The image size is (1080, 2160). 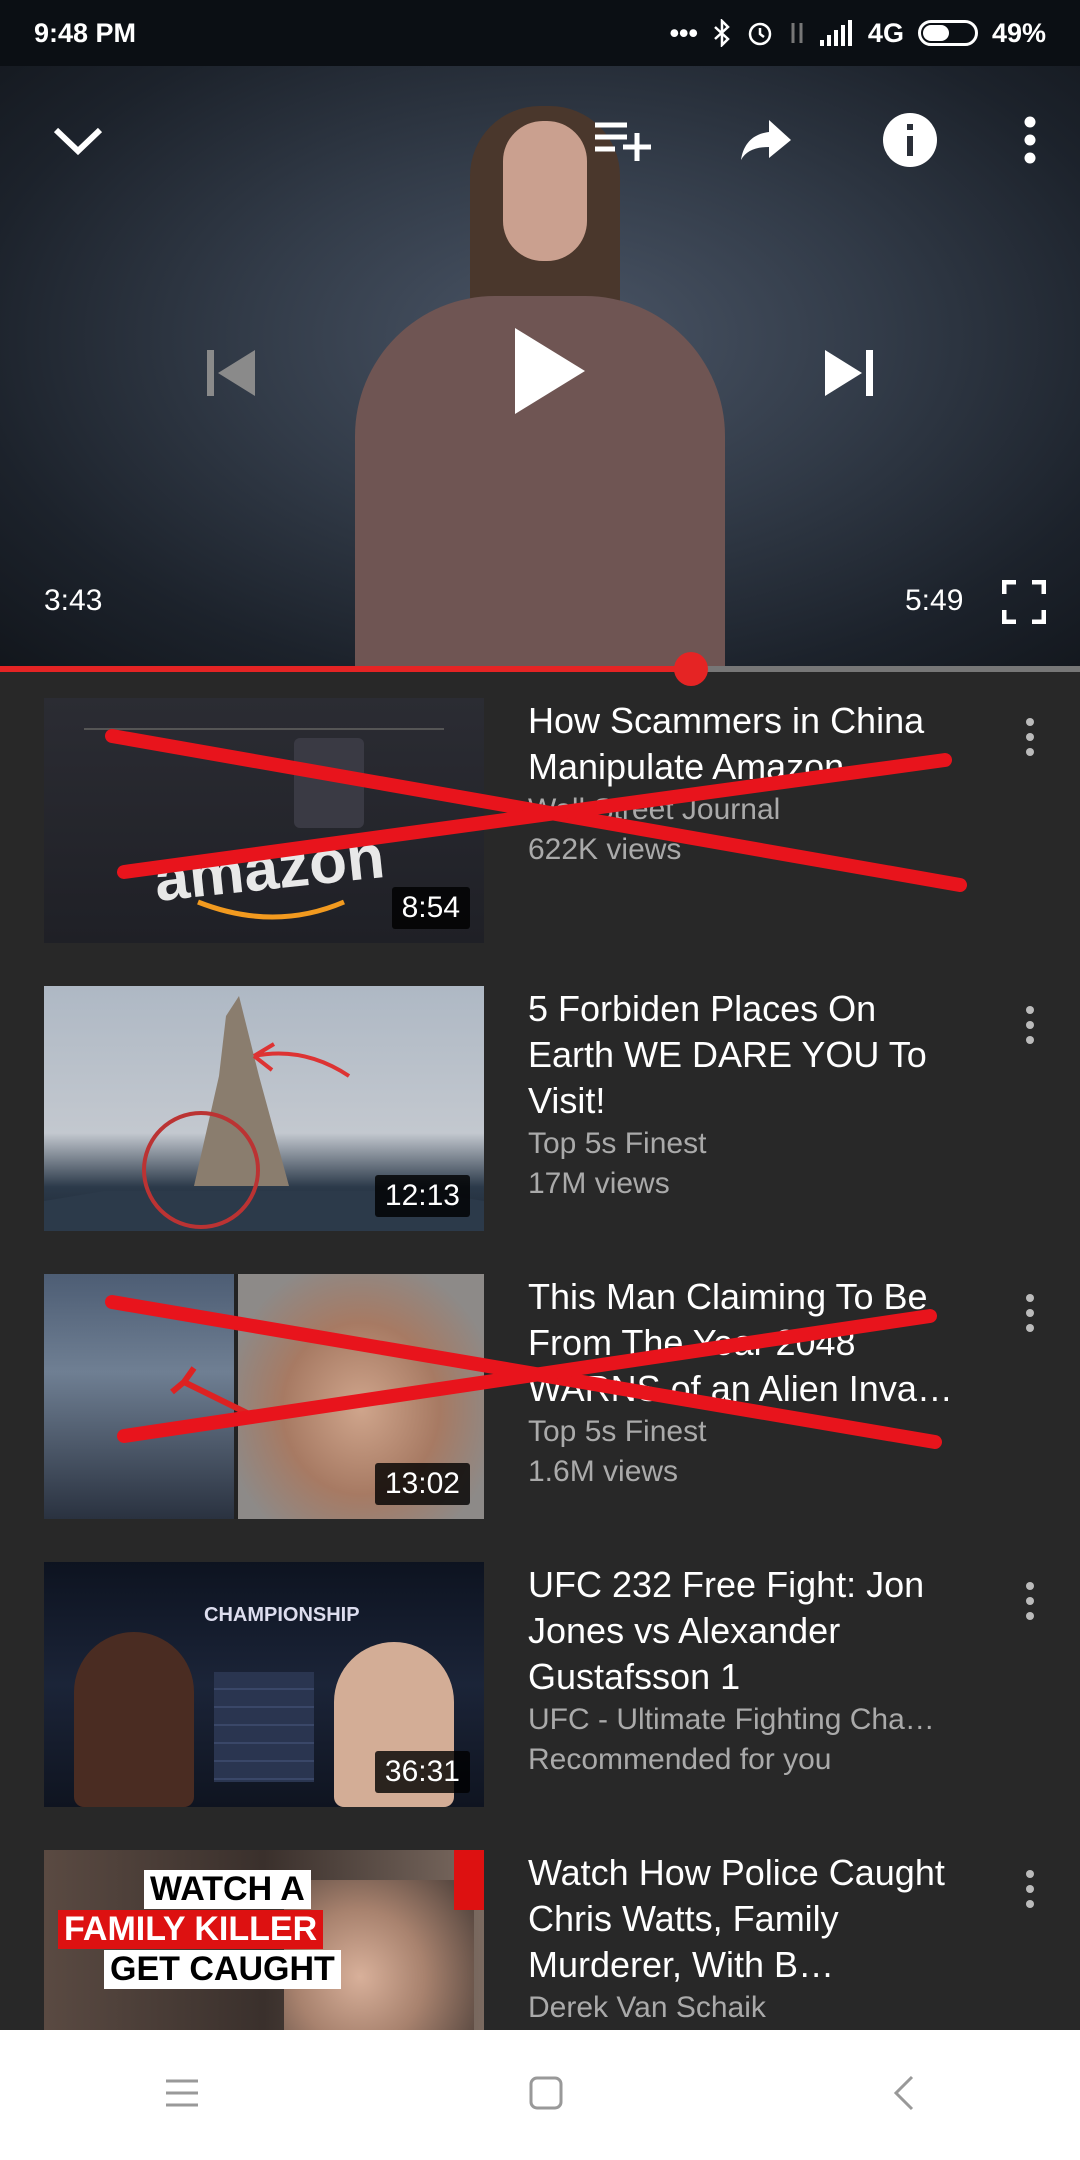 I want to click on add-to-playlist-icon, so click(x=623, y=141).